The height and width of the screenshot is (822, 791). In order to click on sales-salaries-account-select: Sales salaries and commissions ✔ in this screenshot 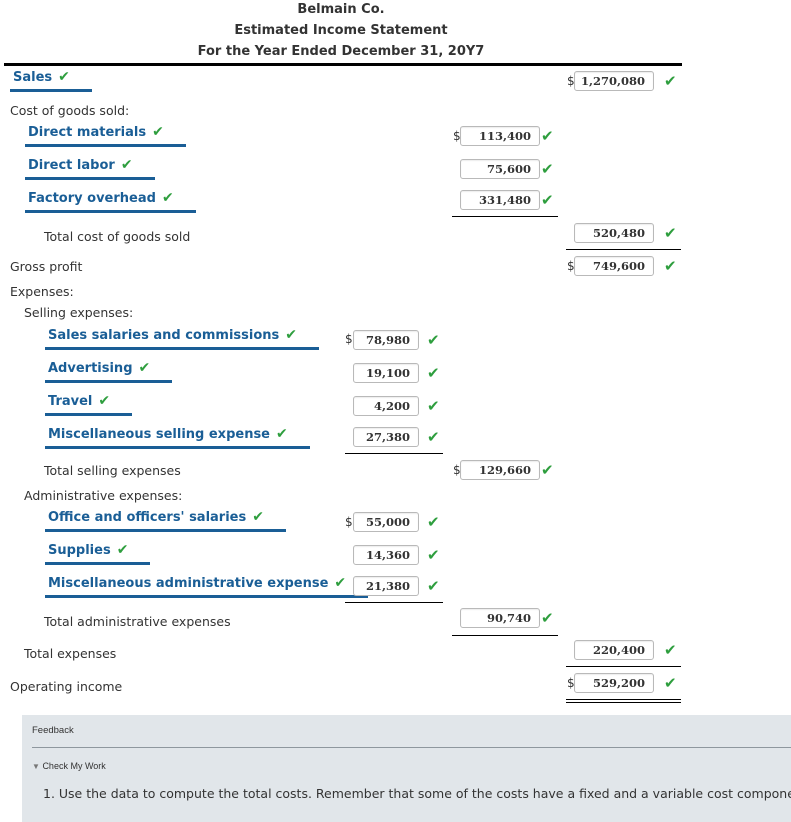, I will do `click(182, 338)`.